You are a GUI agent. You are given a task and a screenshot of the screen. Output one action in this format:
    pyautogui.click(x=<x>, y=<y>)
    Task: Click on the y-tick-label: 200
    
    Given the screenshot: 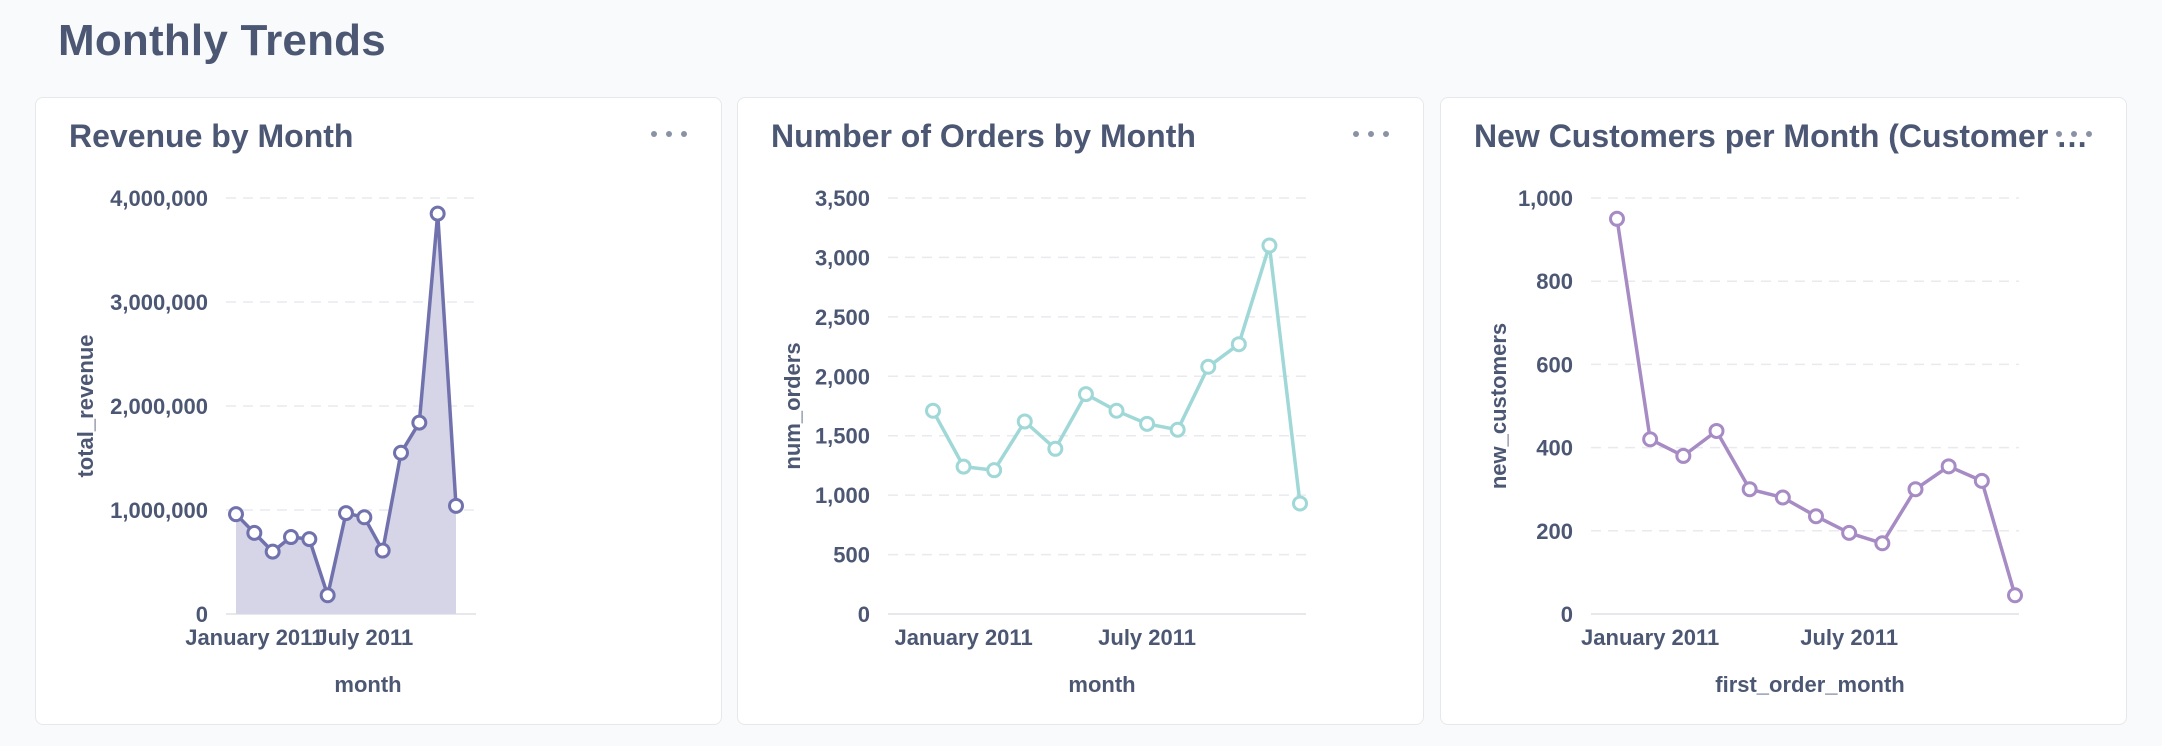 What is the action you would take?
    pyautogui.click(x=1554, y=531)
    